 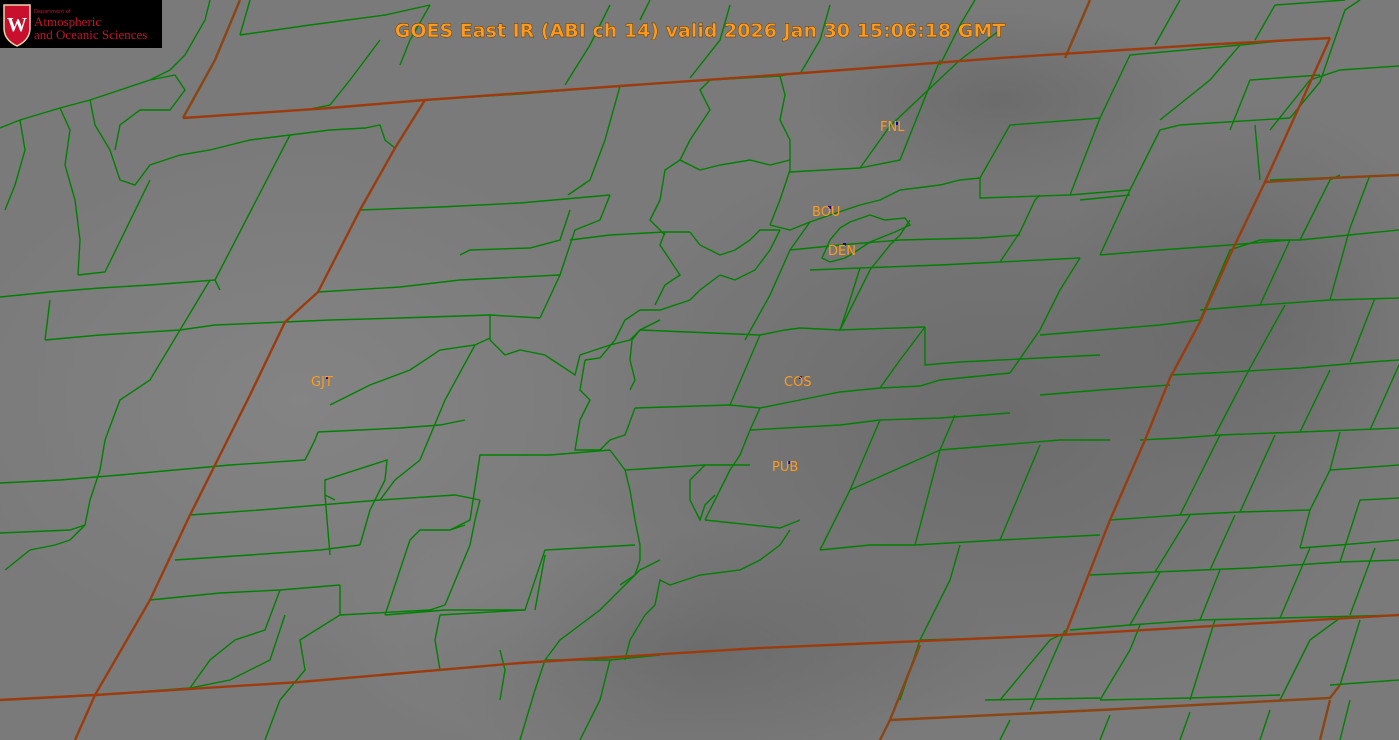 I want to click on station-label-fnl: FNL, so click(x=892, y=127).